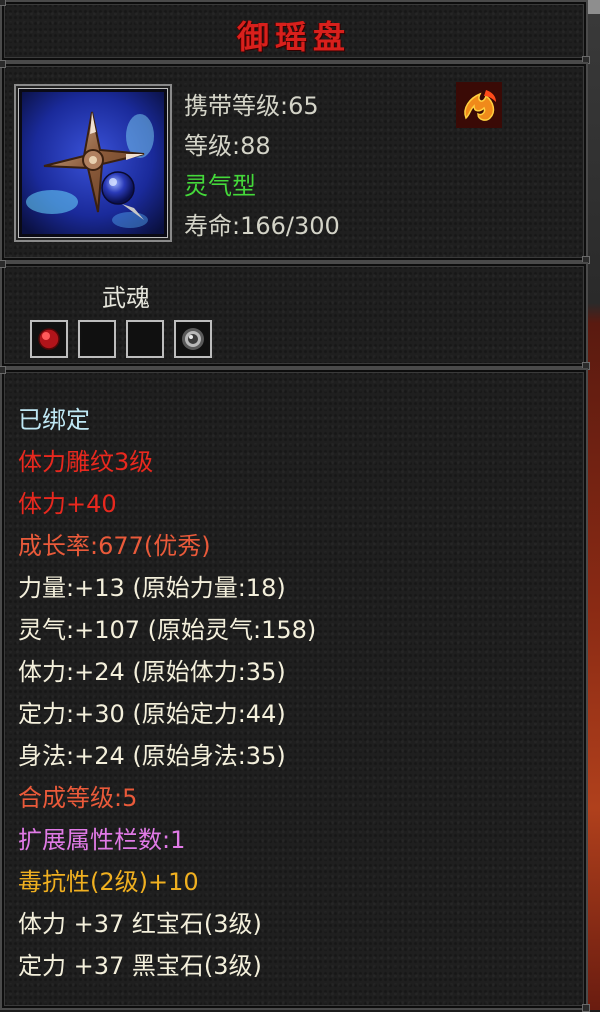  Describe the element at coordinates (262, 226) in the screenshot. I see `lifespan: 寿命:166/300` at that location.